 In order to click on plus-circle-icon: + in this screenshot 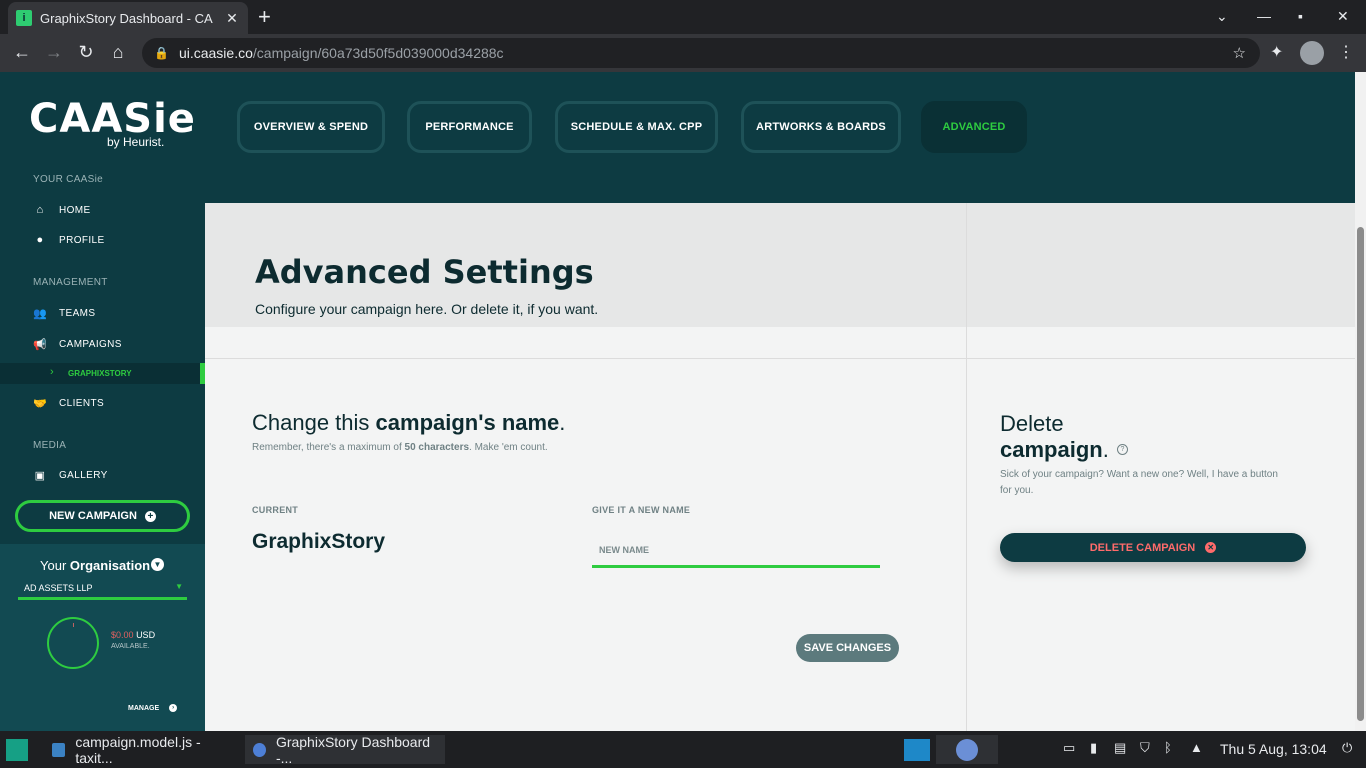, I will do `click(150, 516)`.